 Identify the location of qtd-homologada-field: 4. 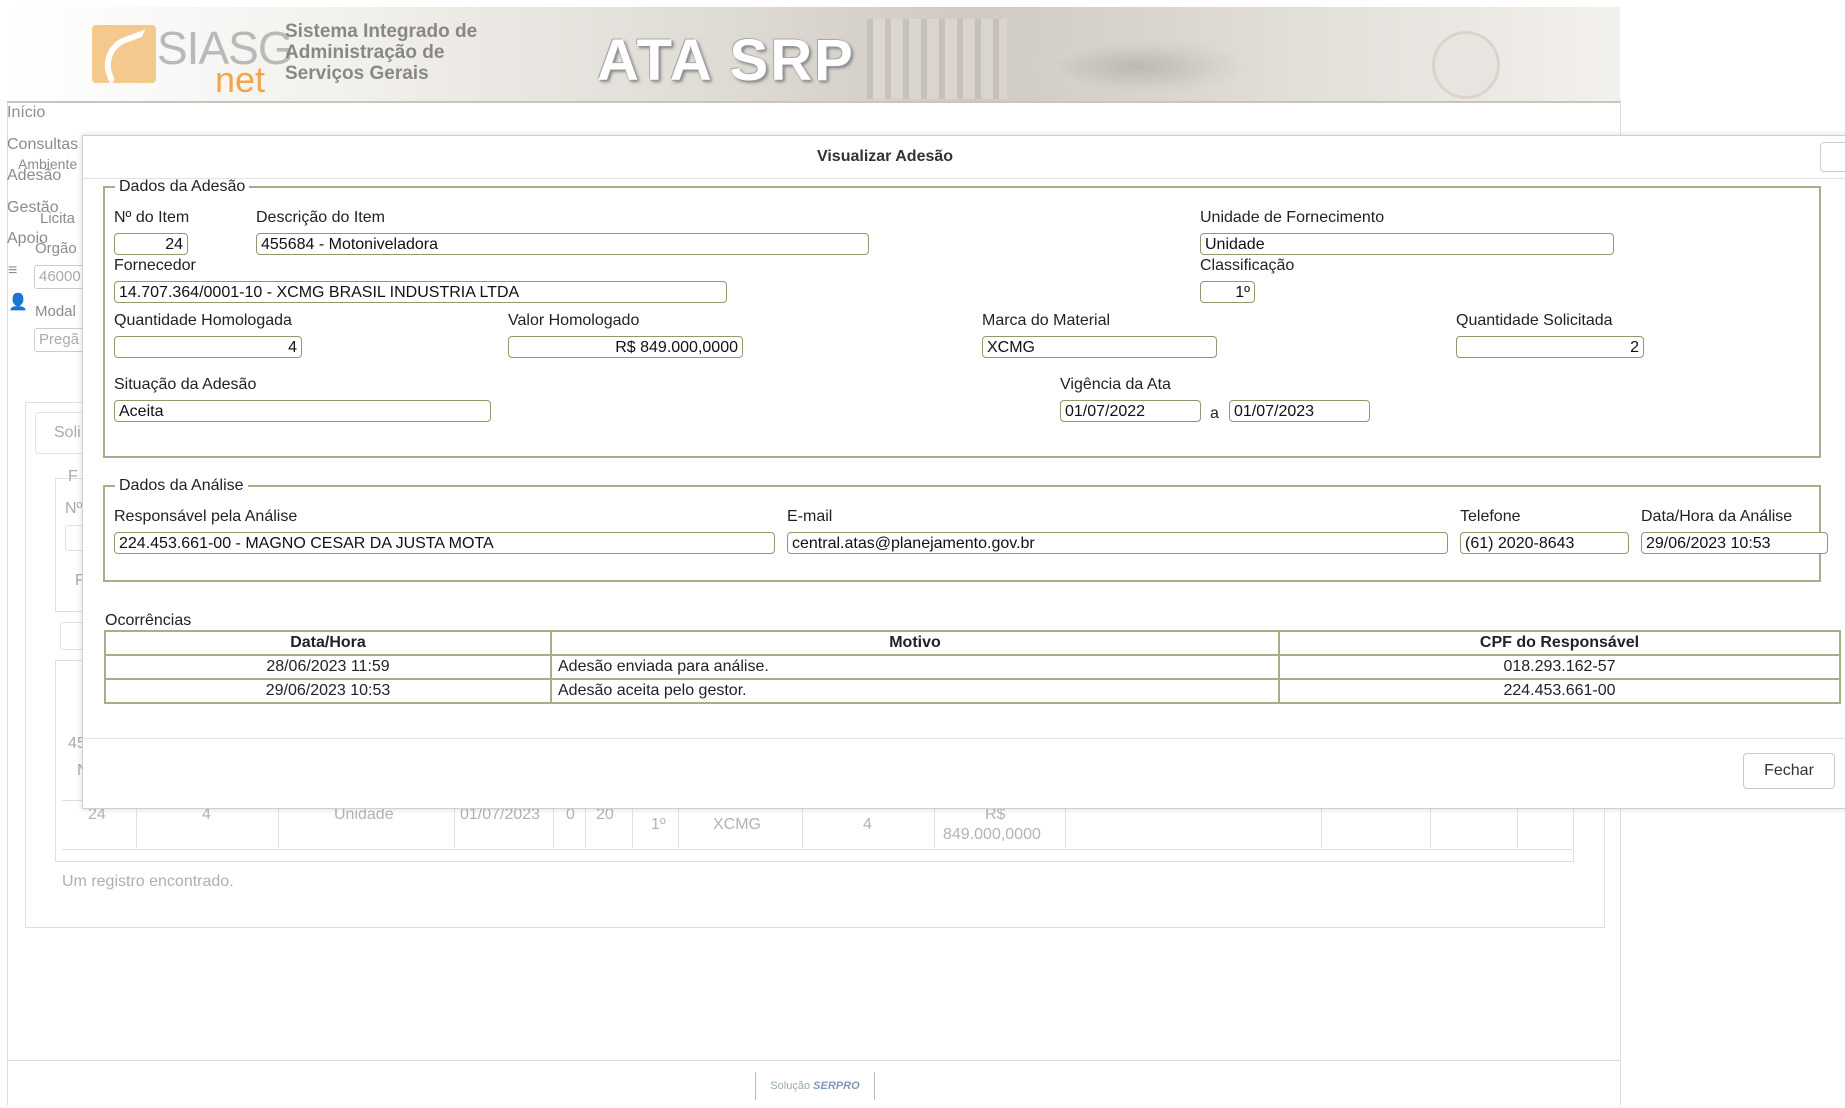
(208, 347).